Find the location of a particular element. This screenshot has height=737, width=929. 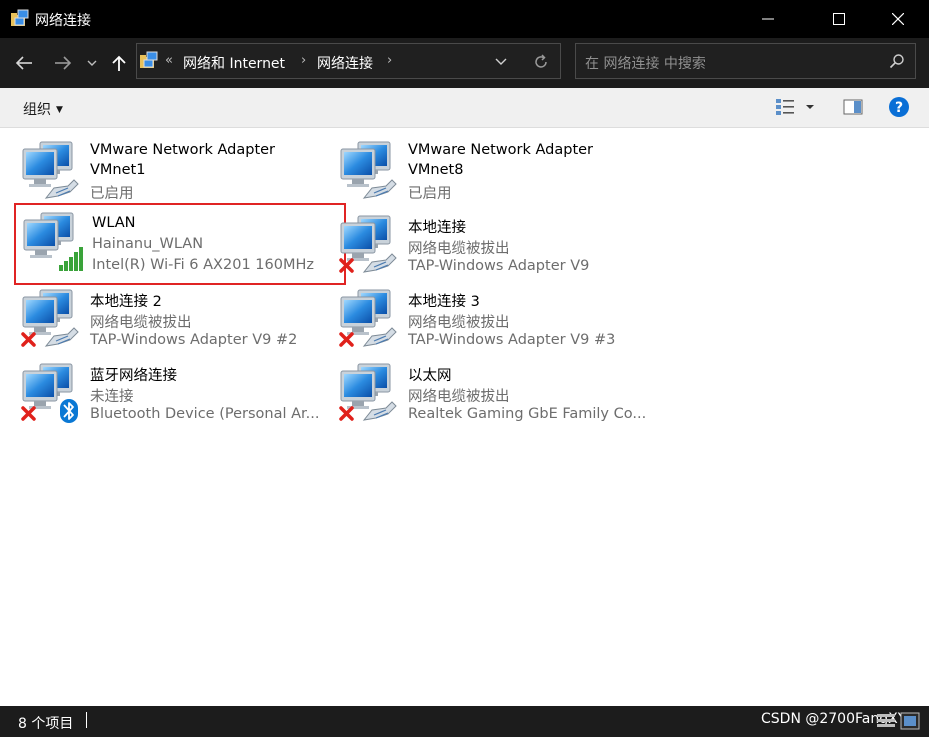

navigation-bar: « 网络和 Internet › 网络连接 › 在 网络连接 中搜索 is located at coordinates (464, 63).